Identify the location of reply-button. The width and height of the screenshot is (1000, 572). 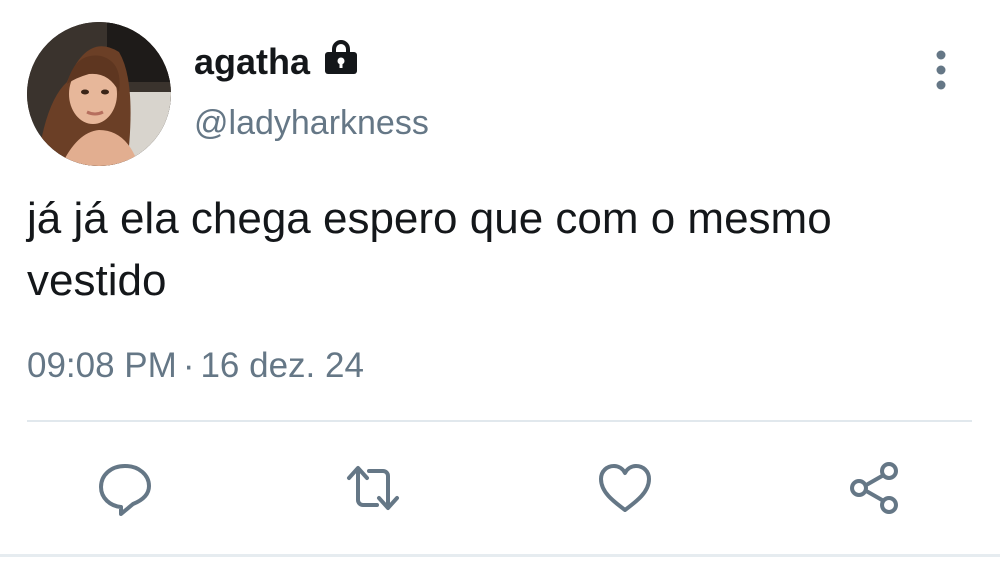
(125, 488).